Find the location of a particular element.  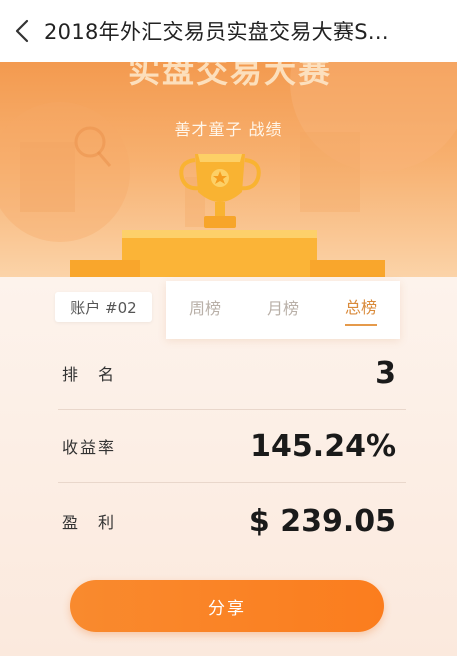

chevron-left-icon is located at coordinates (22, 31).